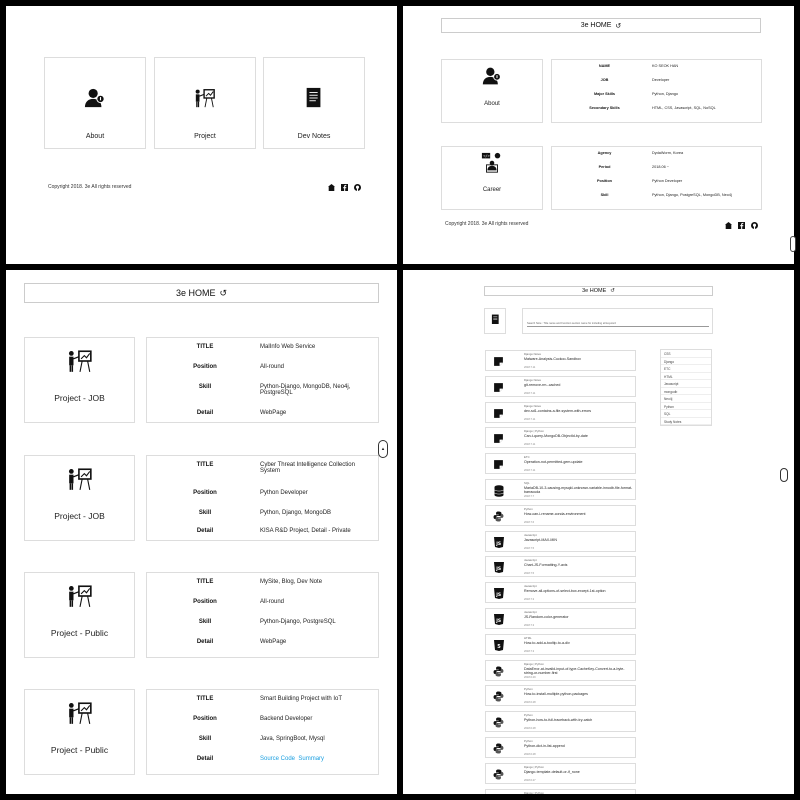 The image size is (800, 800). I want to click on devnotes-card: Dev Notes, so click(314, 103).